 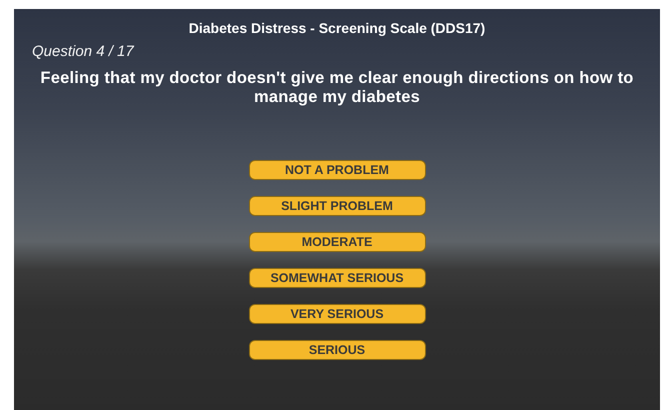 I want to click on question-text: Feeling that my doctor doesn't give me clear enough directions on how to manage my diabetes, so click(x=337, y=88).